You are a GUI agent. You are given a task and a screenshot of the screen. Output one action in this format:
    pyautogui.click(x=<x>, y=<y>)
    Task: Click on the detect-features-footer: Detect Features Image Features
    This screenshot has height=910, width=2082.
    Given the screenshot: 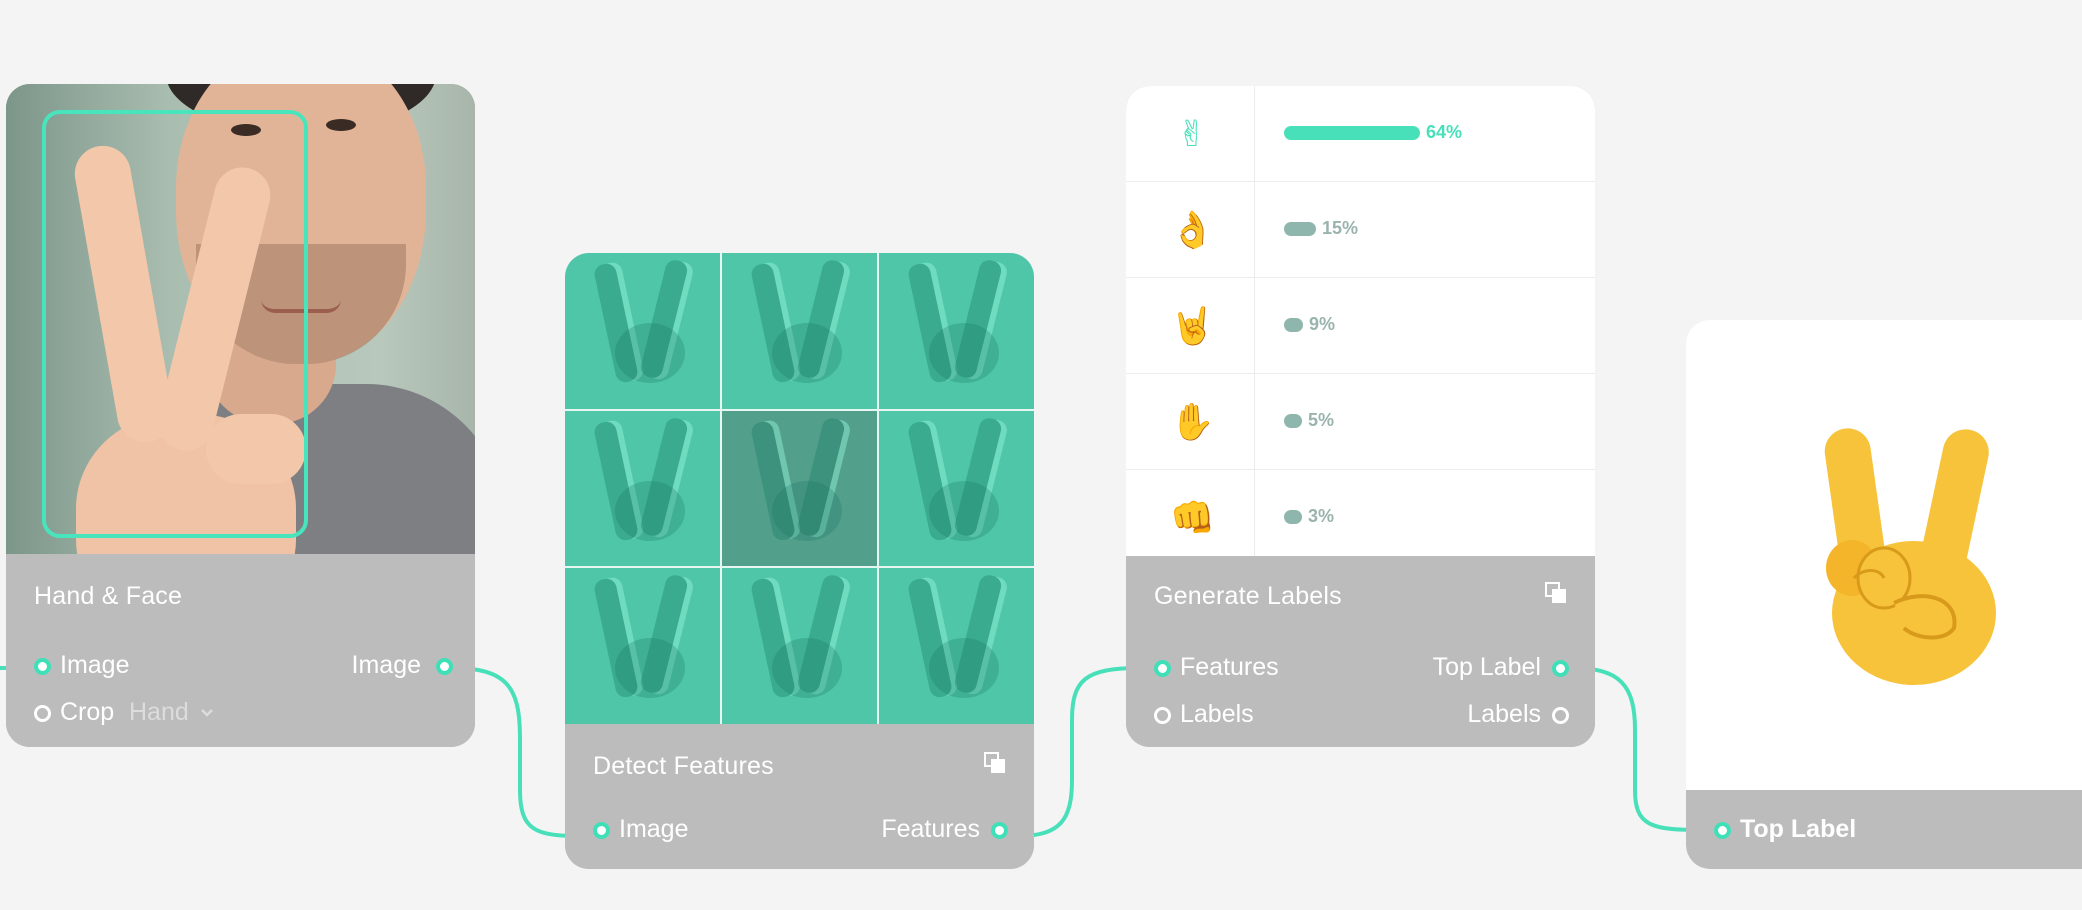 What is the action you would take?
    pyautogui.click(x=799, y=796)
    